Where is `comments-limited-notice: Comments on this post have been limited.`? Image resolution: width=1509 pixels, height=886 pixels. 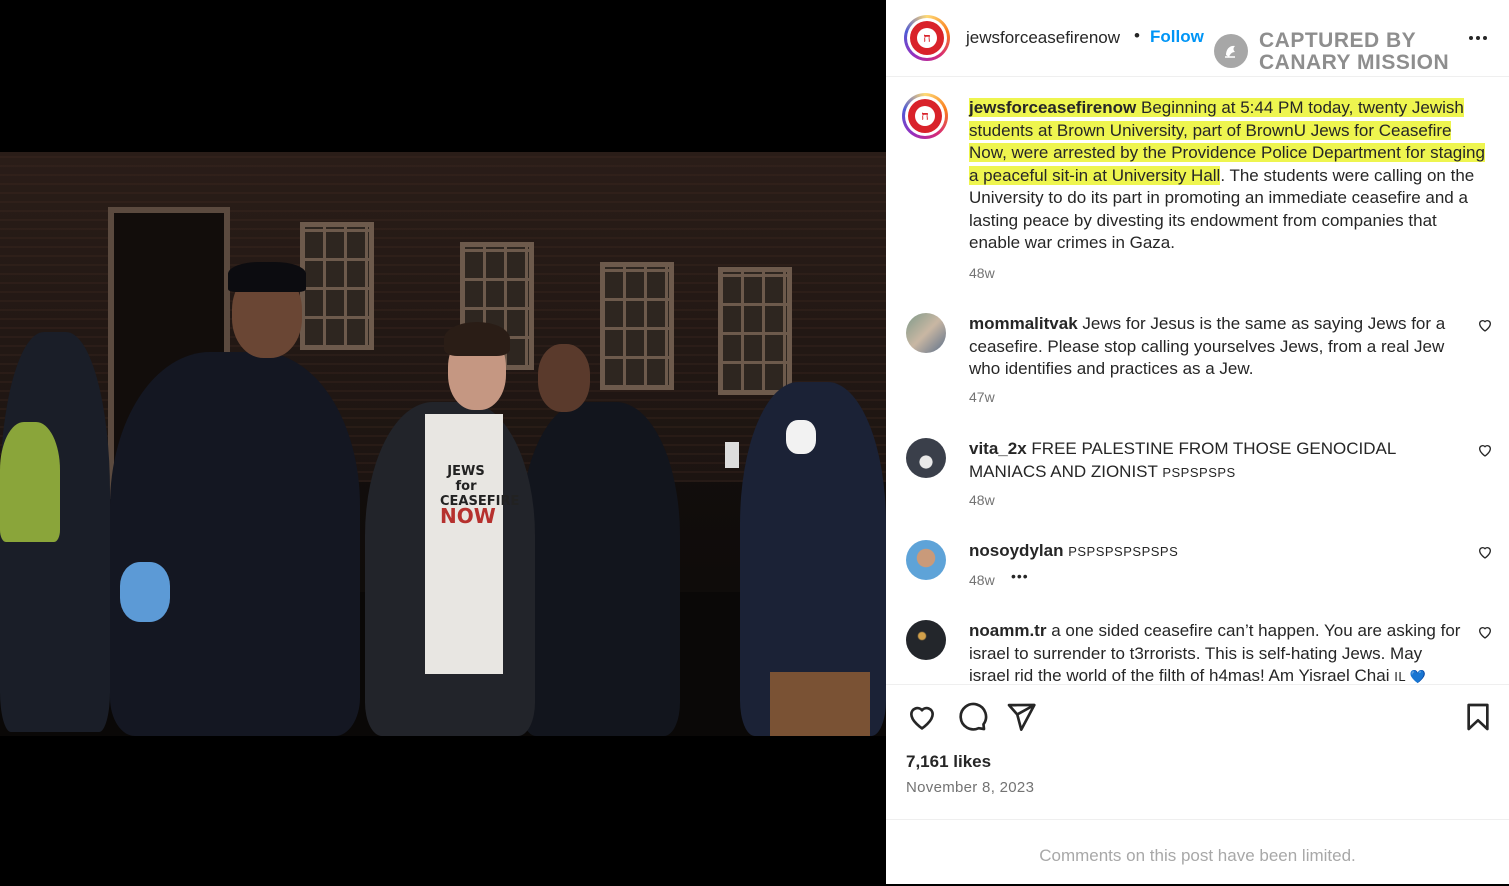 comments-limited-notice: Comments on this post have been limited. is located at coordinates (1197, 852).